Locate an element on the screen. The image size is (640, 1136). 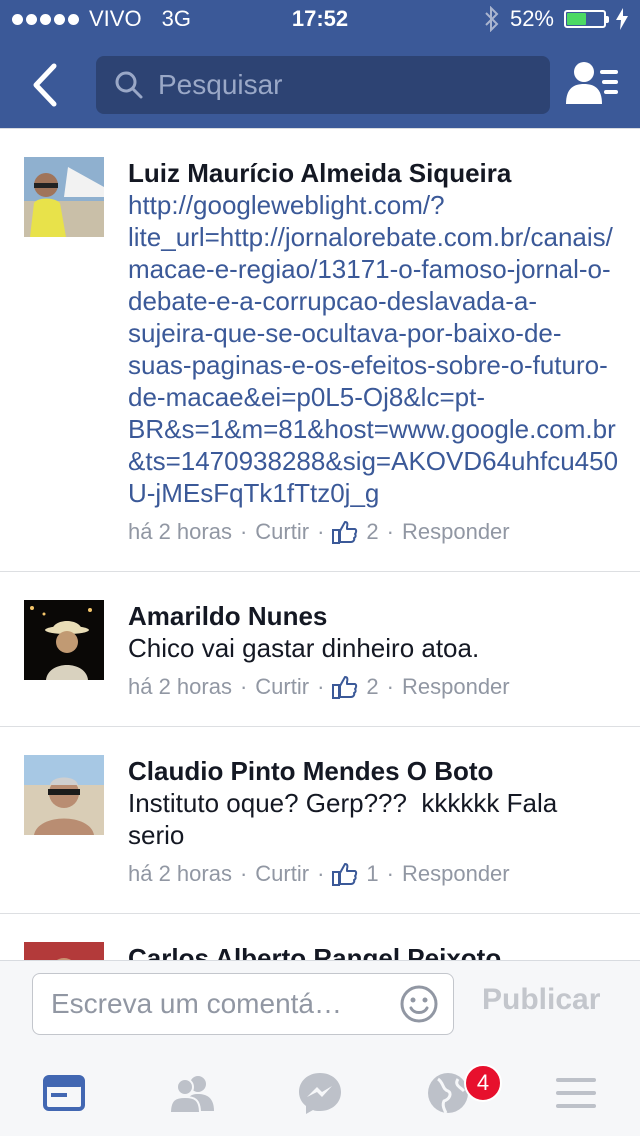
battery-percent: 52% is located at coordinates (531, 18).